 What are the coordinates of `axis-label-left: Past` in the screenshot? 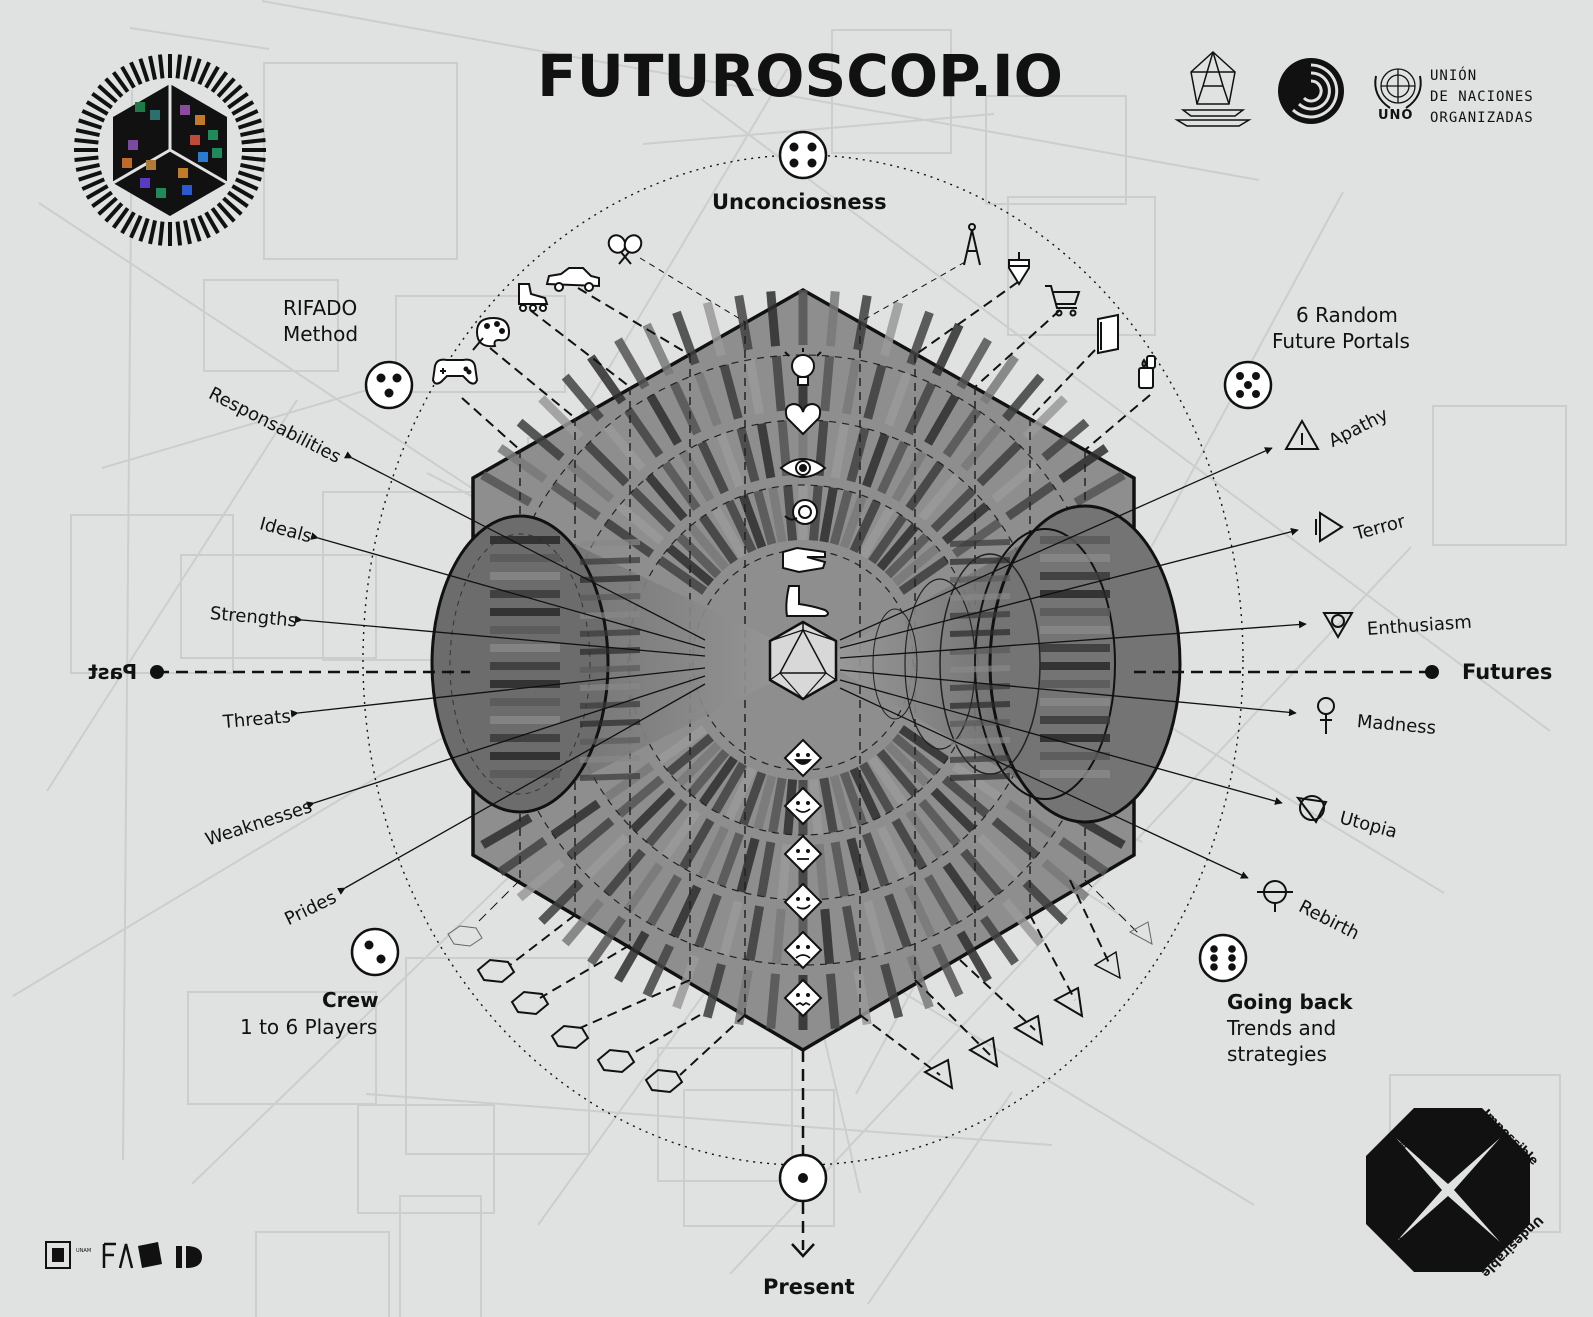 It's located at (113, 672).